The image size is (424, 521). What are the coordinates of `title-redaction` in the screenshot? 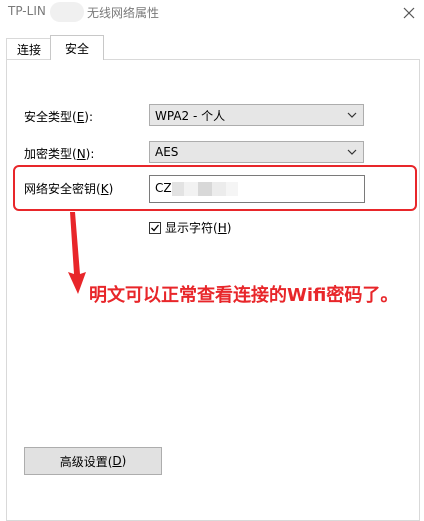 It's located at (67, 12).